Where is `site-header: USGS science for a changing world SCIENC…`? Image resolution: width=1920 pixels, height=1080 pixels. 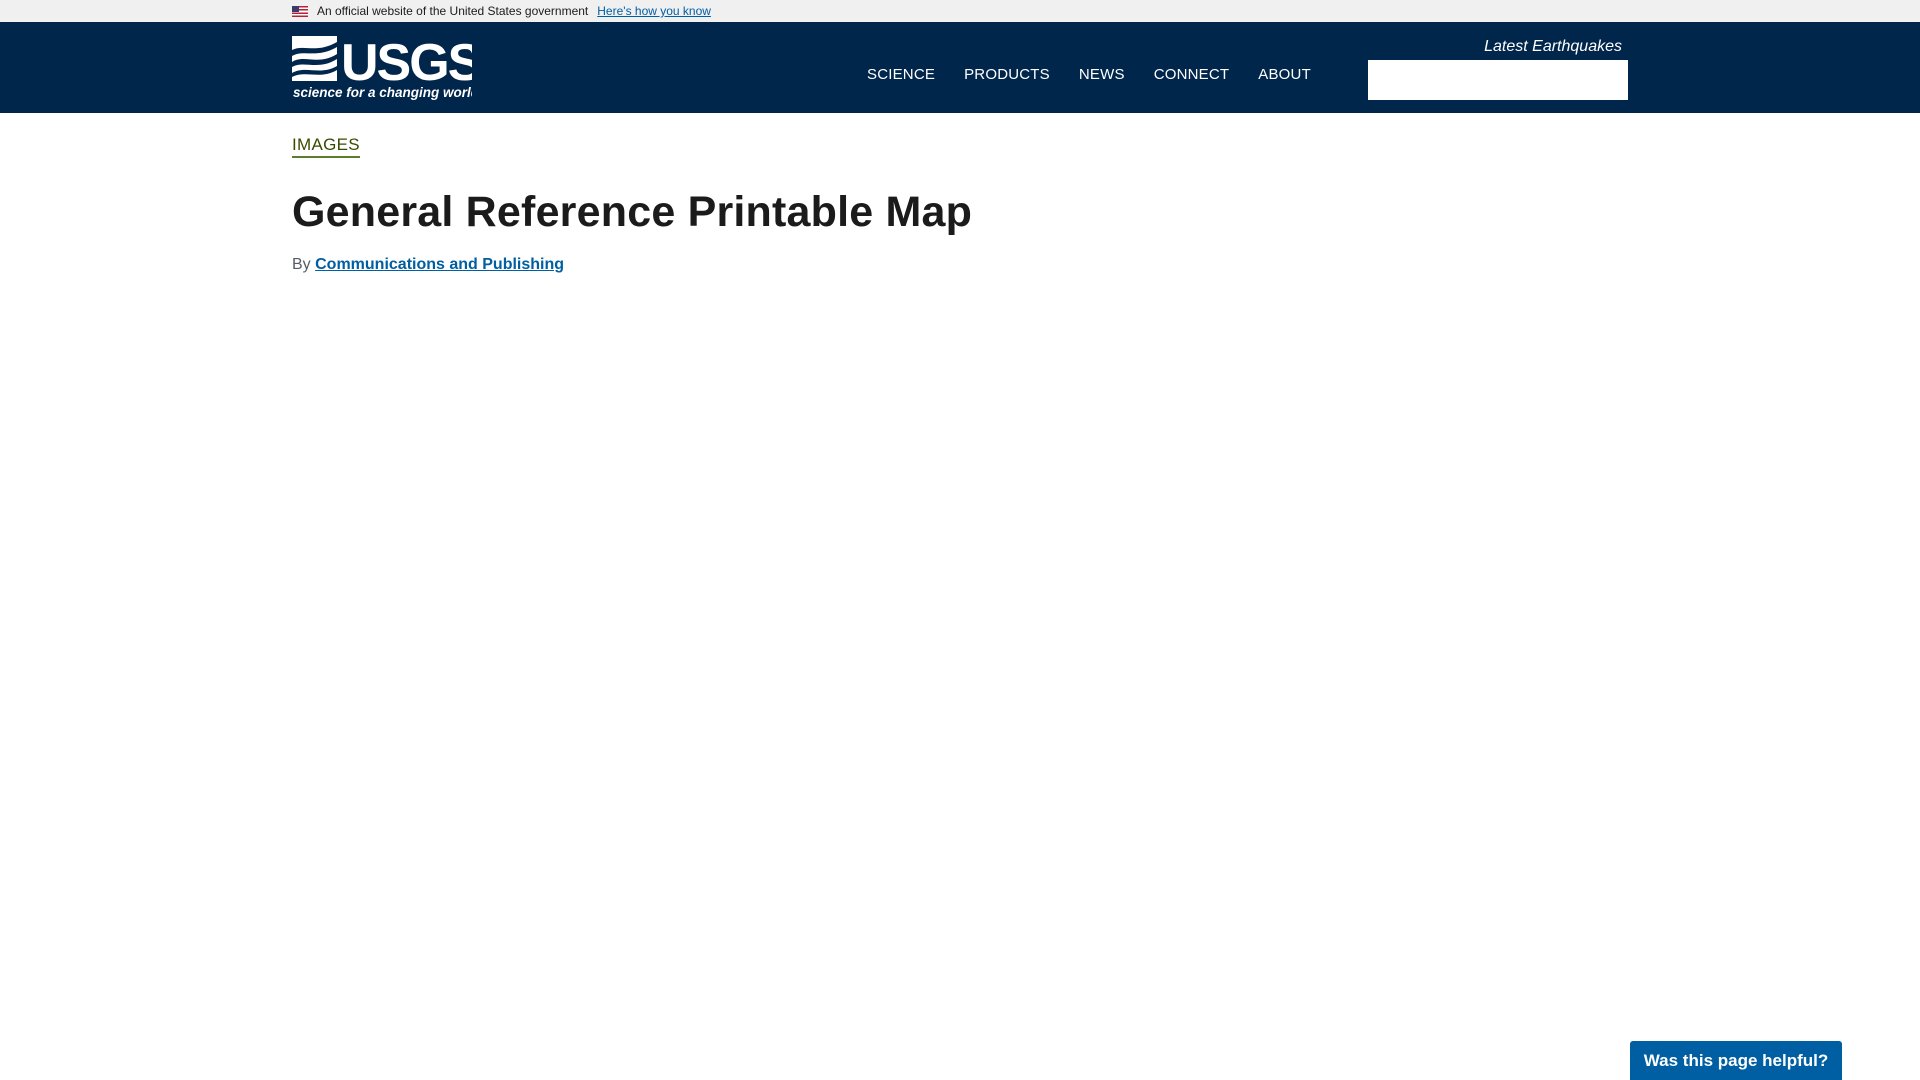
site-header: USGS science for a changing world SCIENC… is located at coordinates (960, 67).